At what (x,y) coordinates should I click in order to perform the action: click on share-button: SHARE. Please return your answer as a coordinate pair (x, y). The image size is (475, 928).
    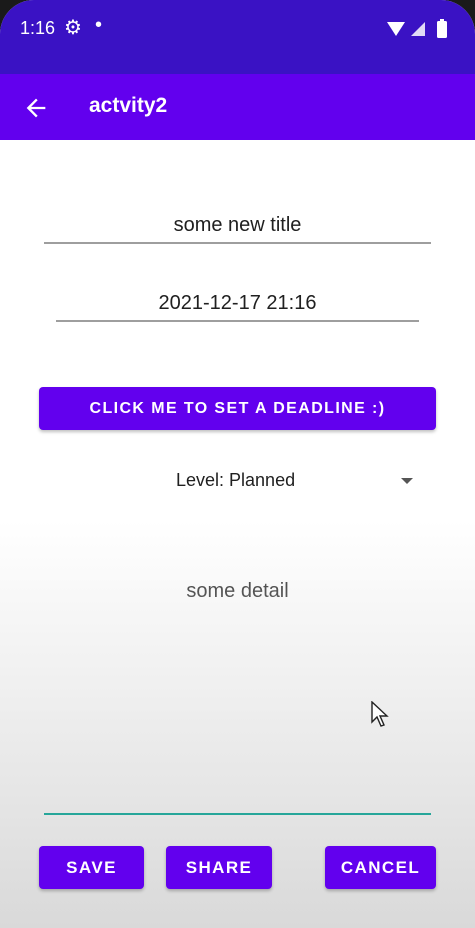
    Looking at the image, I should click on (219, 867).